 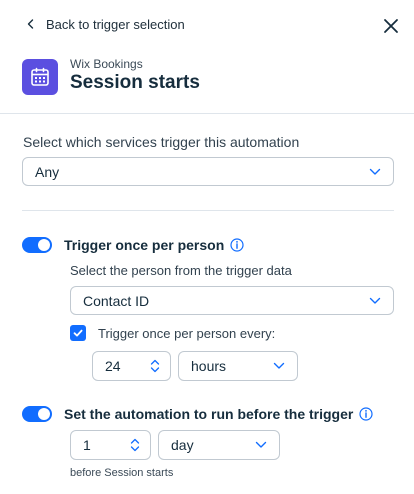 What do you see at coordinates (144, 245) in the screenshot?
I see `once-per-person-label: Trigger once per person` at bounding box center [144, 245].